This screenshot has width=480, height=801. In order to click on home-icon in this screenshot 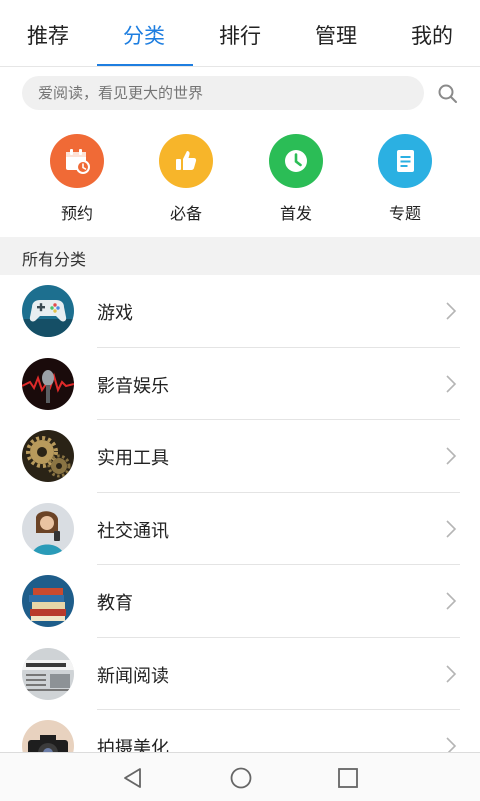, I will do `click(241, 778)`.